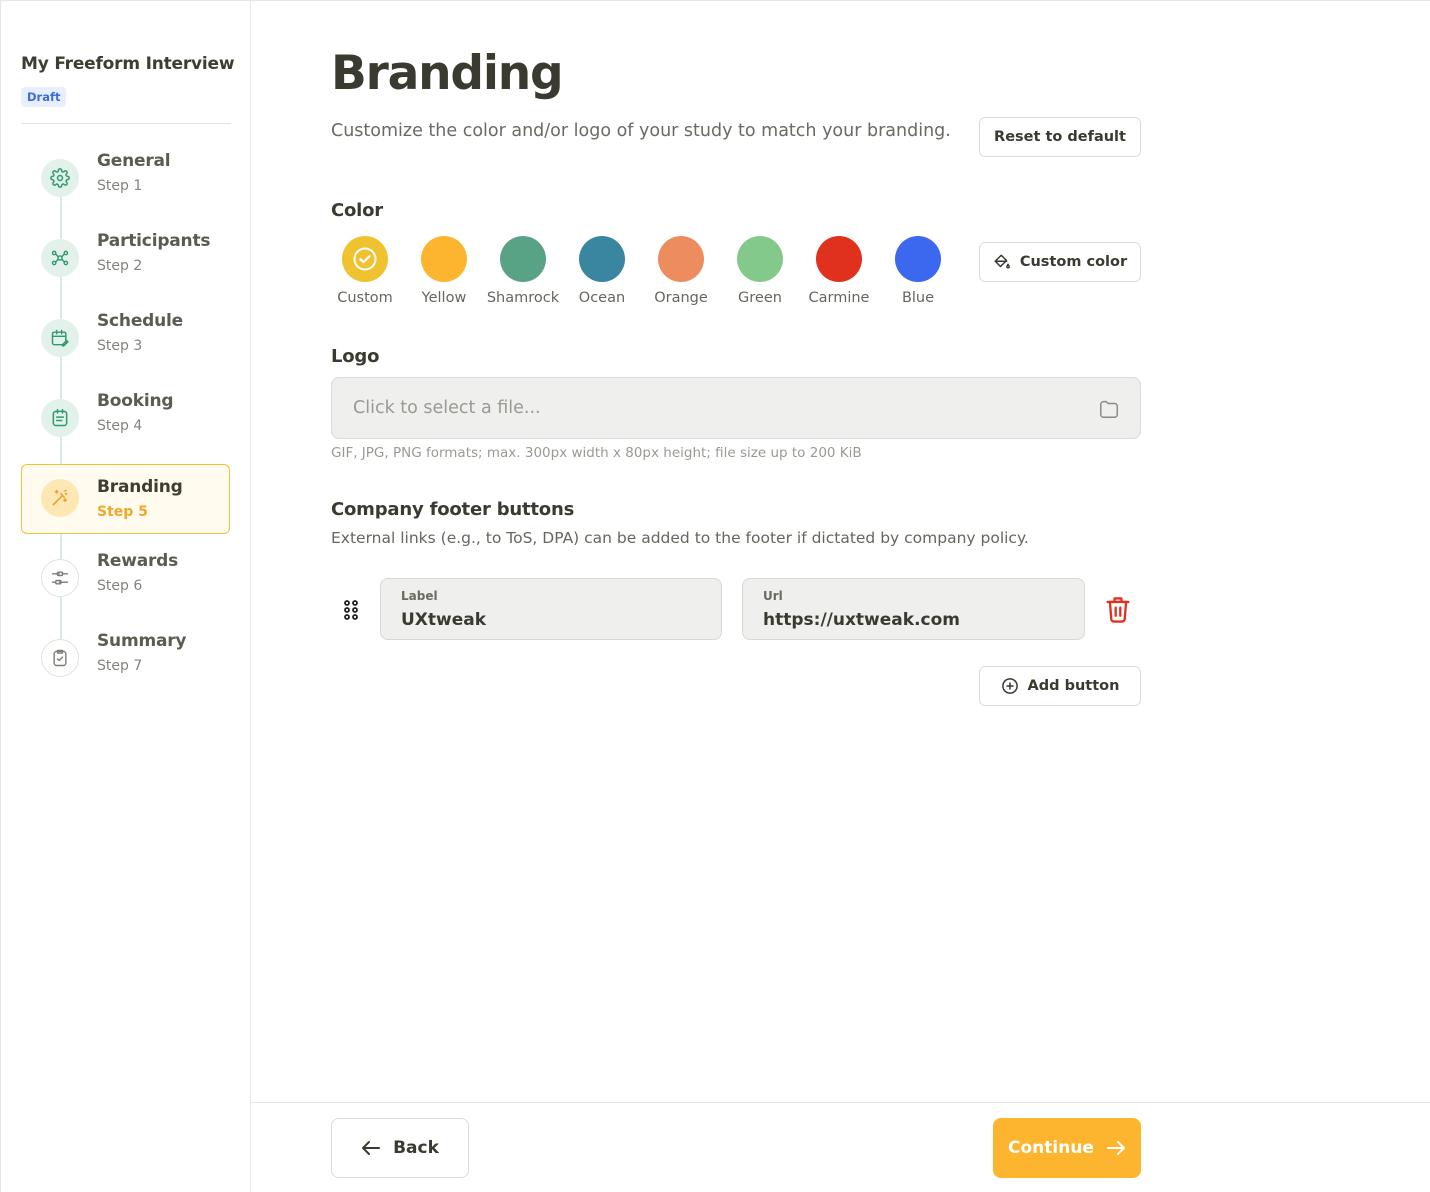 This screenshot has width=1430, height=1192. Describe the element at coordinates (913, 609) in the screenshot. I see `footer-url-field: Url https://uxtweak.com` at that location.